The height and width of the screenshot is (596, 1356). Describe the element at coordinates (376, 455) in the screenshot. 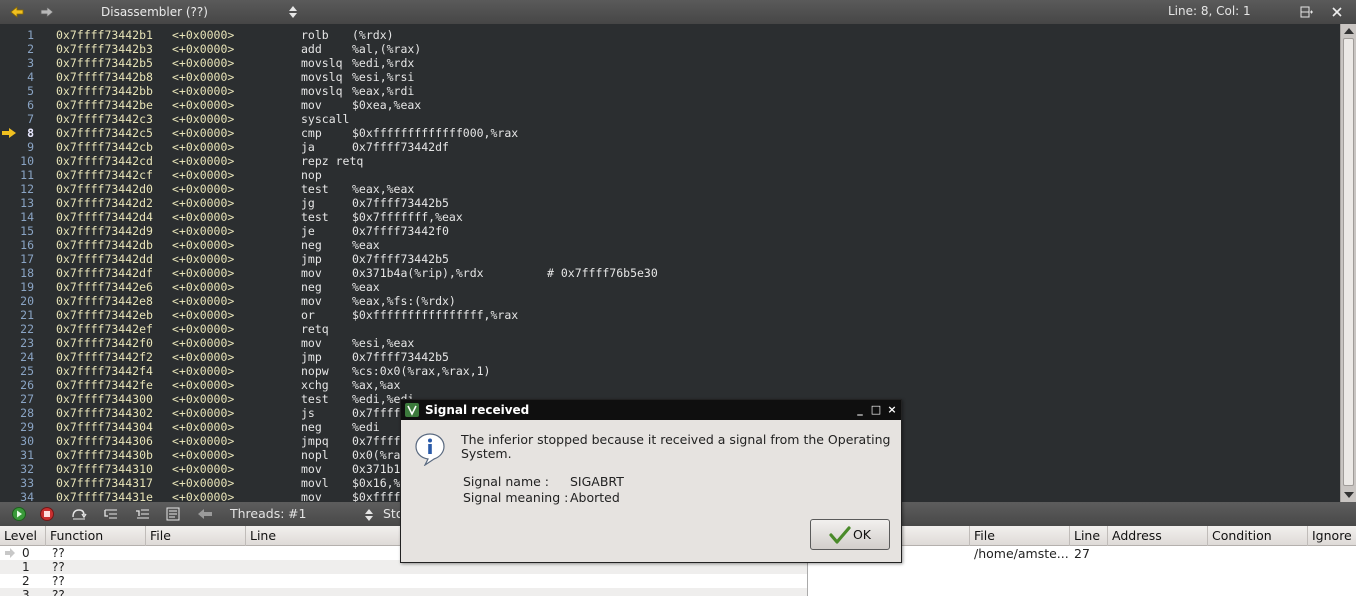

I see `instruction-operands: 0x0(%ra` at that location.